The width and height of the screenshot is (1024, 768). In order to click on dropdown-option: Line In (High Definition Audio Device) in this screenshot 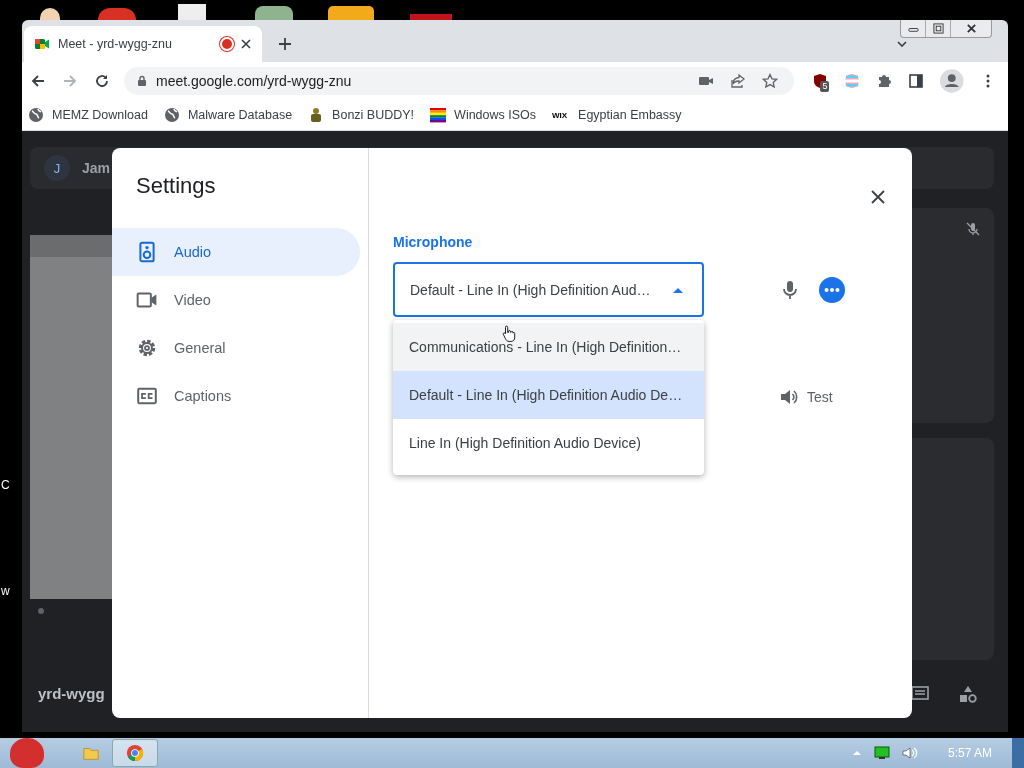, I will do `click(548, 443)`.